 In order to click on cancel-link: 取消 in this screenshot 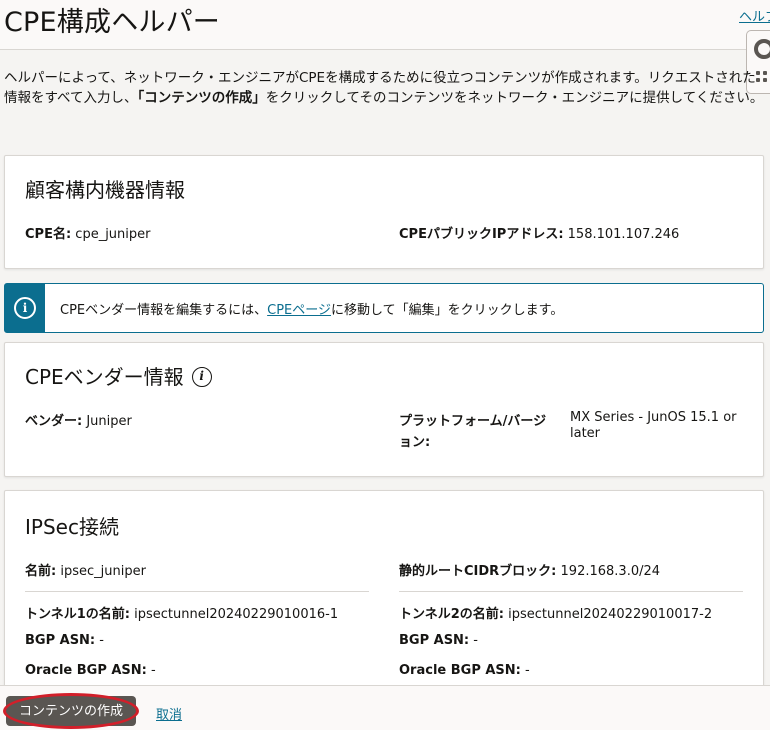, I will do `click(169, 713)`.